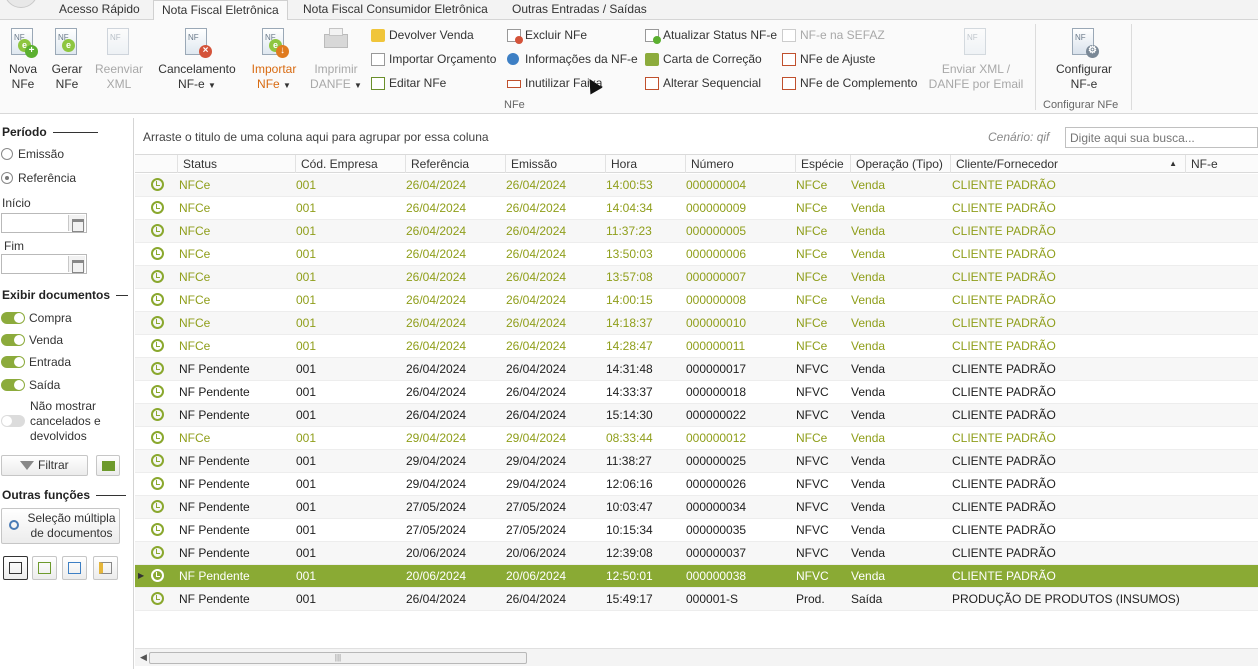 This screenshot has height=669, width=1258. Describe the element at coordinates (143, 657) in the screenshot. I see `scroll-left-icon: ◀` at that location.